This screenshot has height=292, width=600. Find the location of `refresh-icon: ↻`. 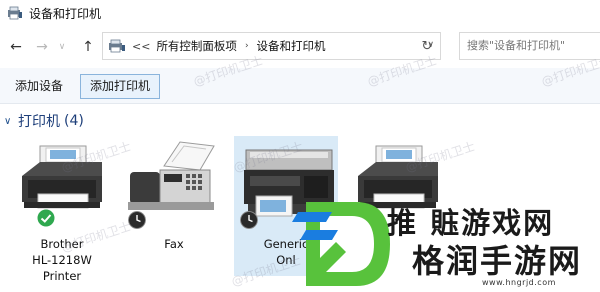

refresh-icon: ↻ is located at coordinates (427, 46).